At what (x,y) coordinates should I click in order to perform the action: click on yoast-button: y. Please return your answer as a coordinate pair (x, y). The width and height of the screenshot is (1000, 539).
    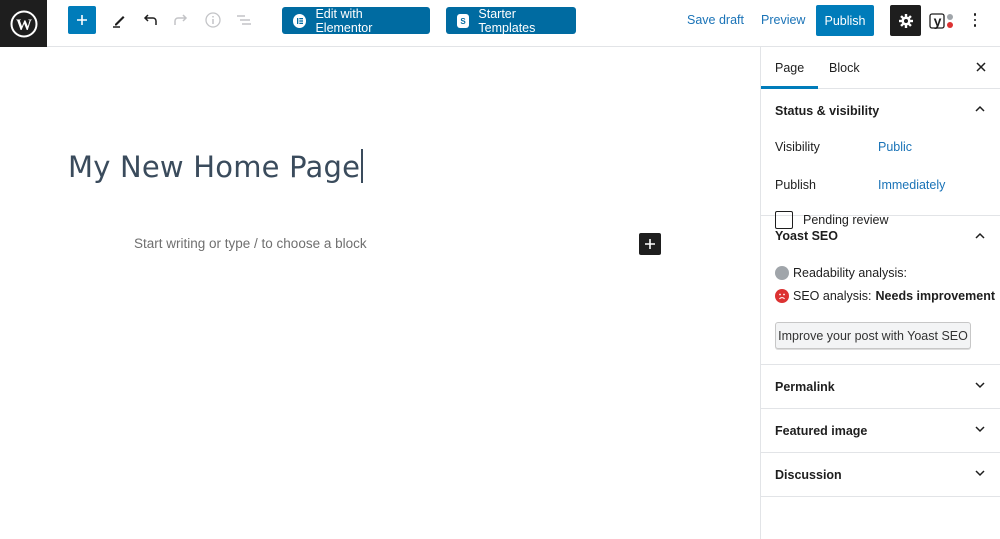
    Looking at the image, I should click on (942, 21).